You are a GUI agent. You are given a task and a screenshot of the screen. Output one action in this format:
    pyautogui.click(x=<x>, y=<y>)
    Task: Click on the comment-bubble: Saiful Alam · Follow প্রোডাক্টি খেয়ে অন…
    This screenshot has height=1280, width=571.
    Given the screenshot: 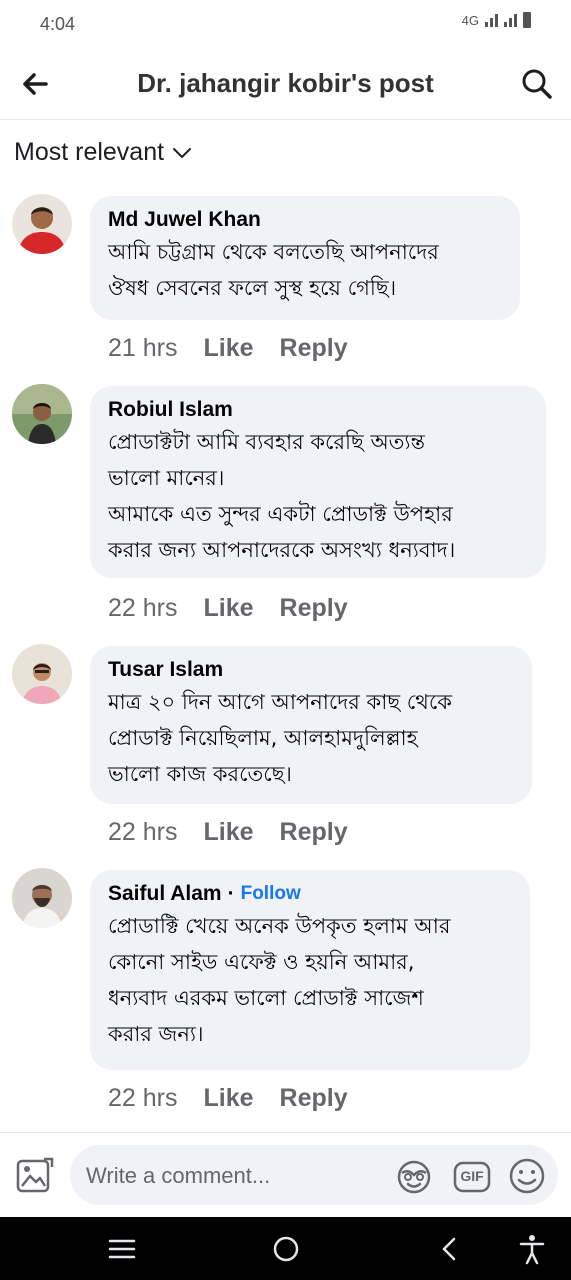 What is the action you would take?
    pyautogui.click(x=310, y=970)
    